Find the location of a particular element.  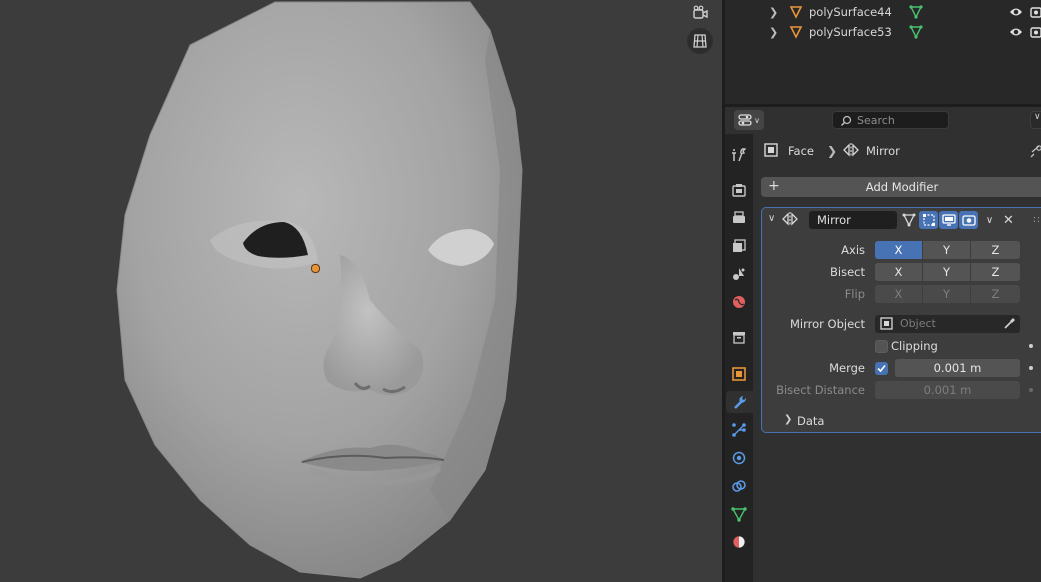

mirror-object-placeholder: Object is located at coordinates (918, 323).